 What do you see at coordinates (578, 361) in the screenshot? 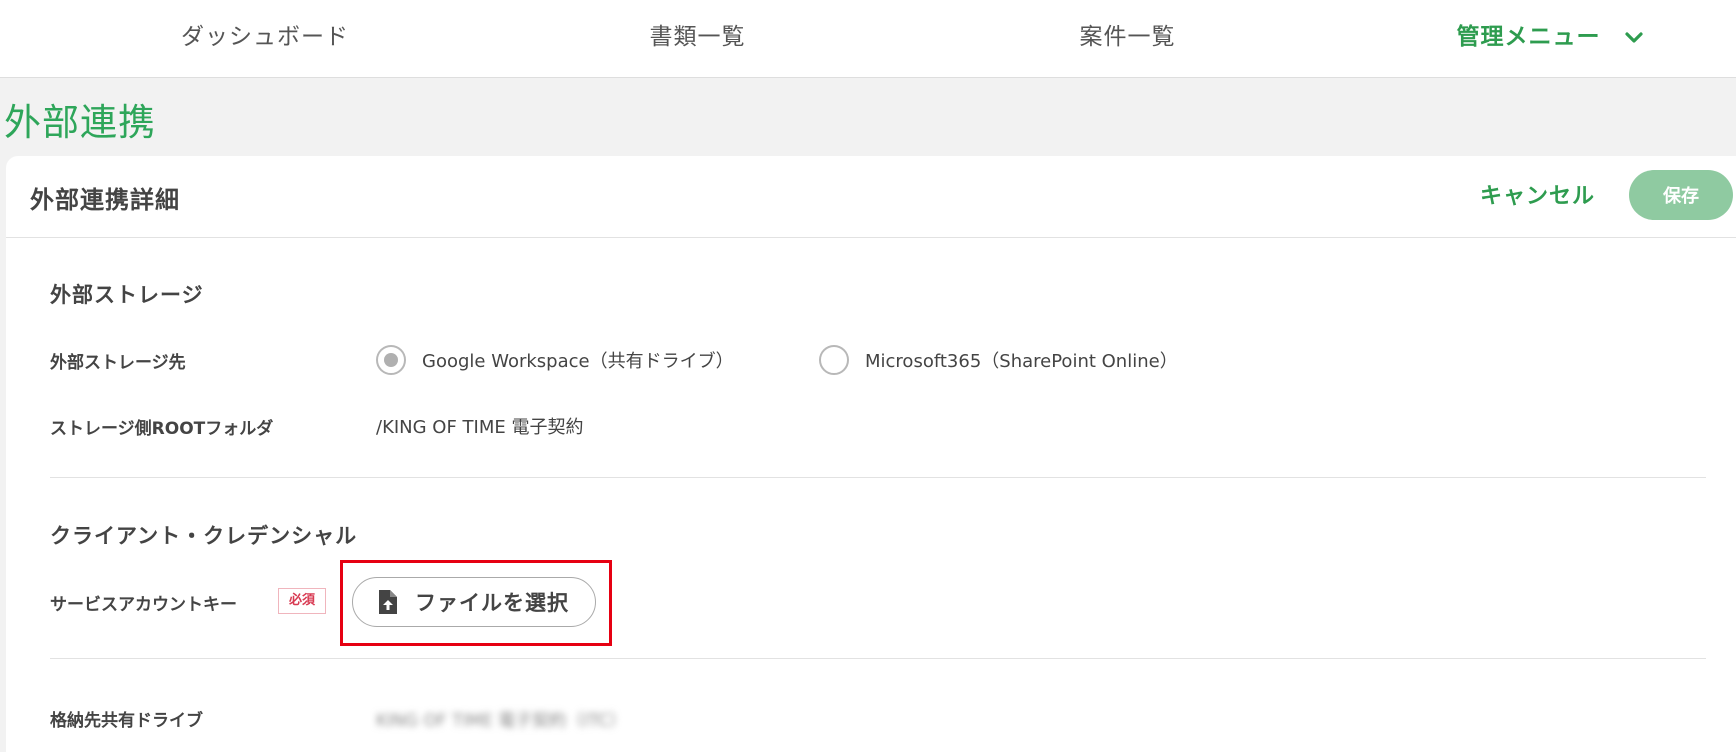
I see `radio-label-google-workspace: Google Workspace（共有ドライブ）` at bounding box center [578, 361].